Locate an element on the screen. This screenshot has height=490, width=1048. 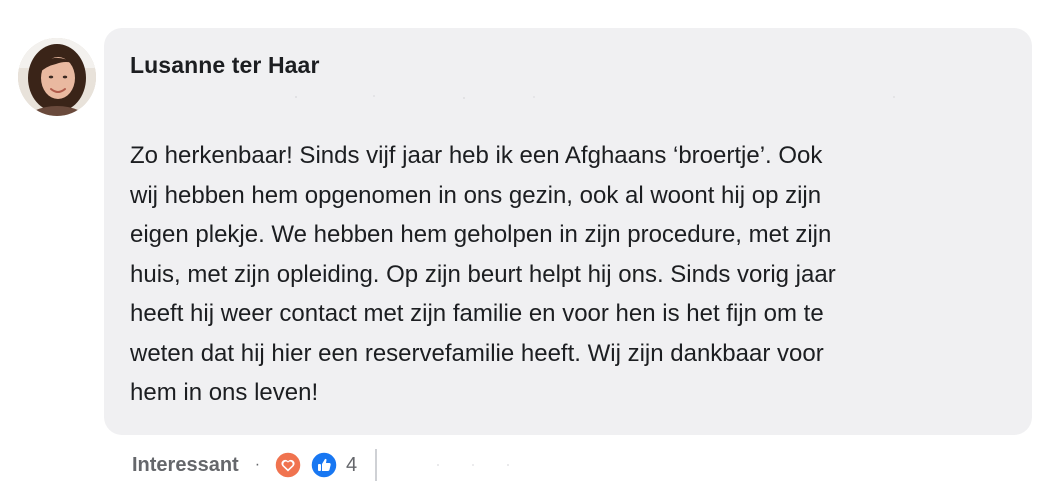
profile-photo is located at coordinates (57, 77).